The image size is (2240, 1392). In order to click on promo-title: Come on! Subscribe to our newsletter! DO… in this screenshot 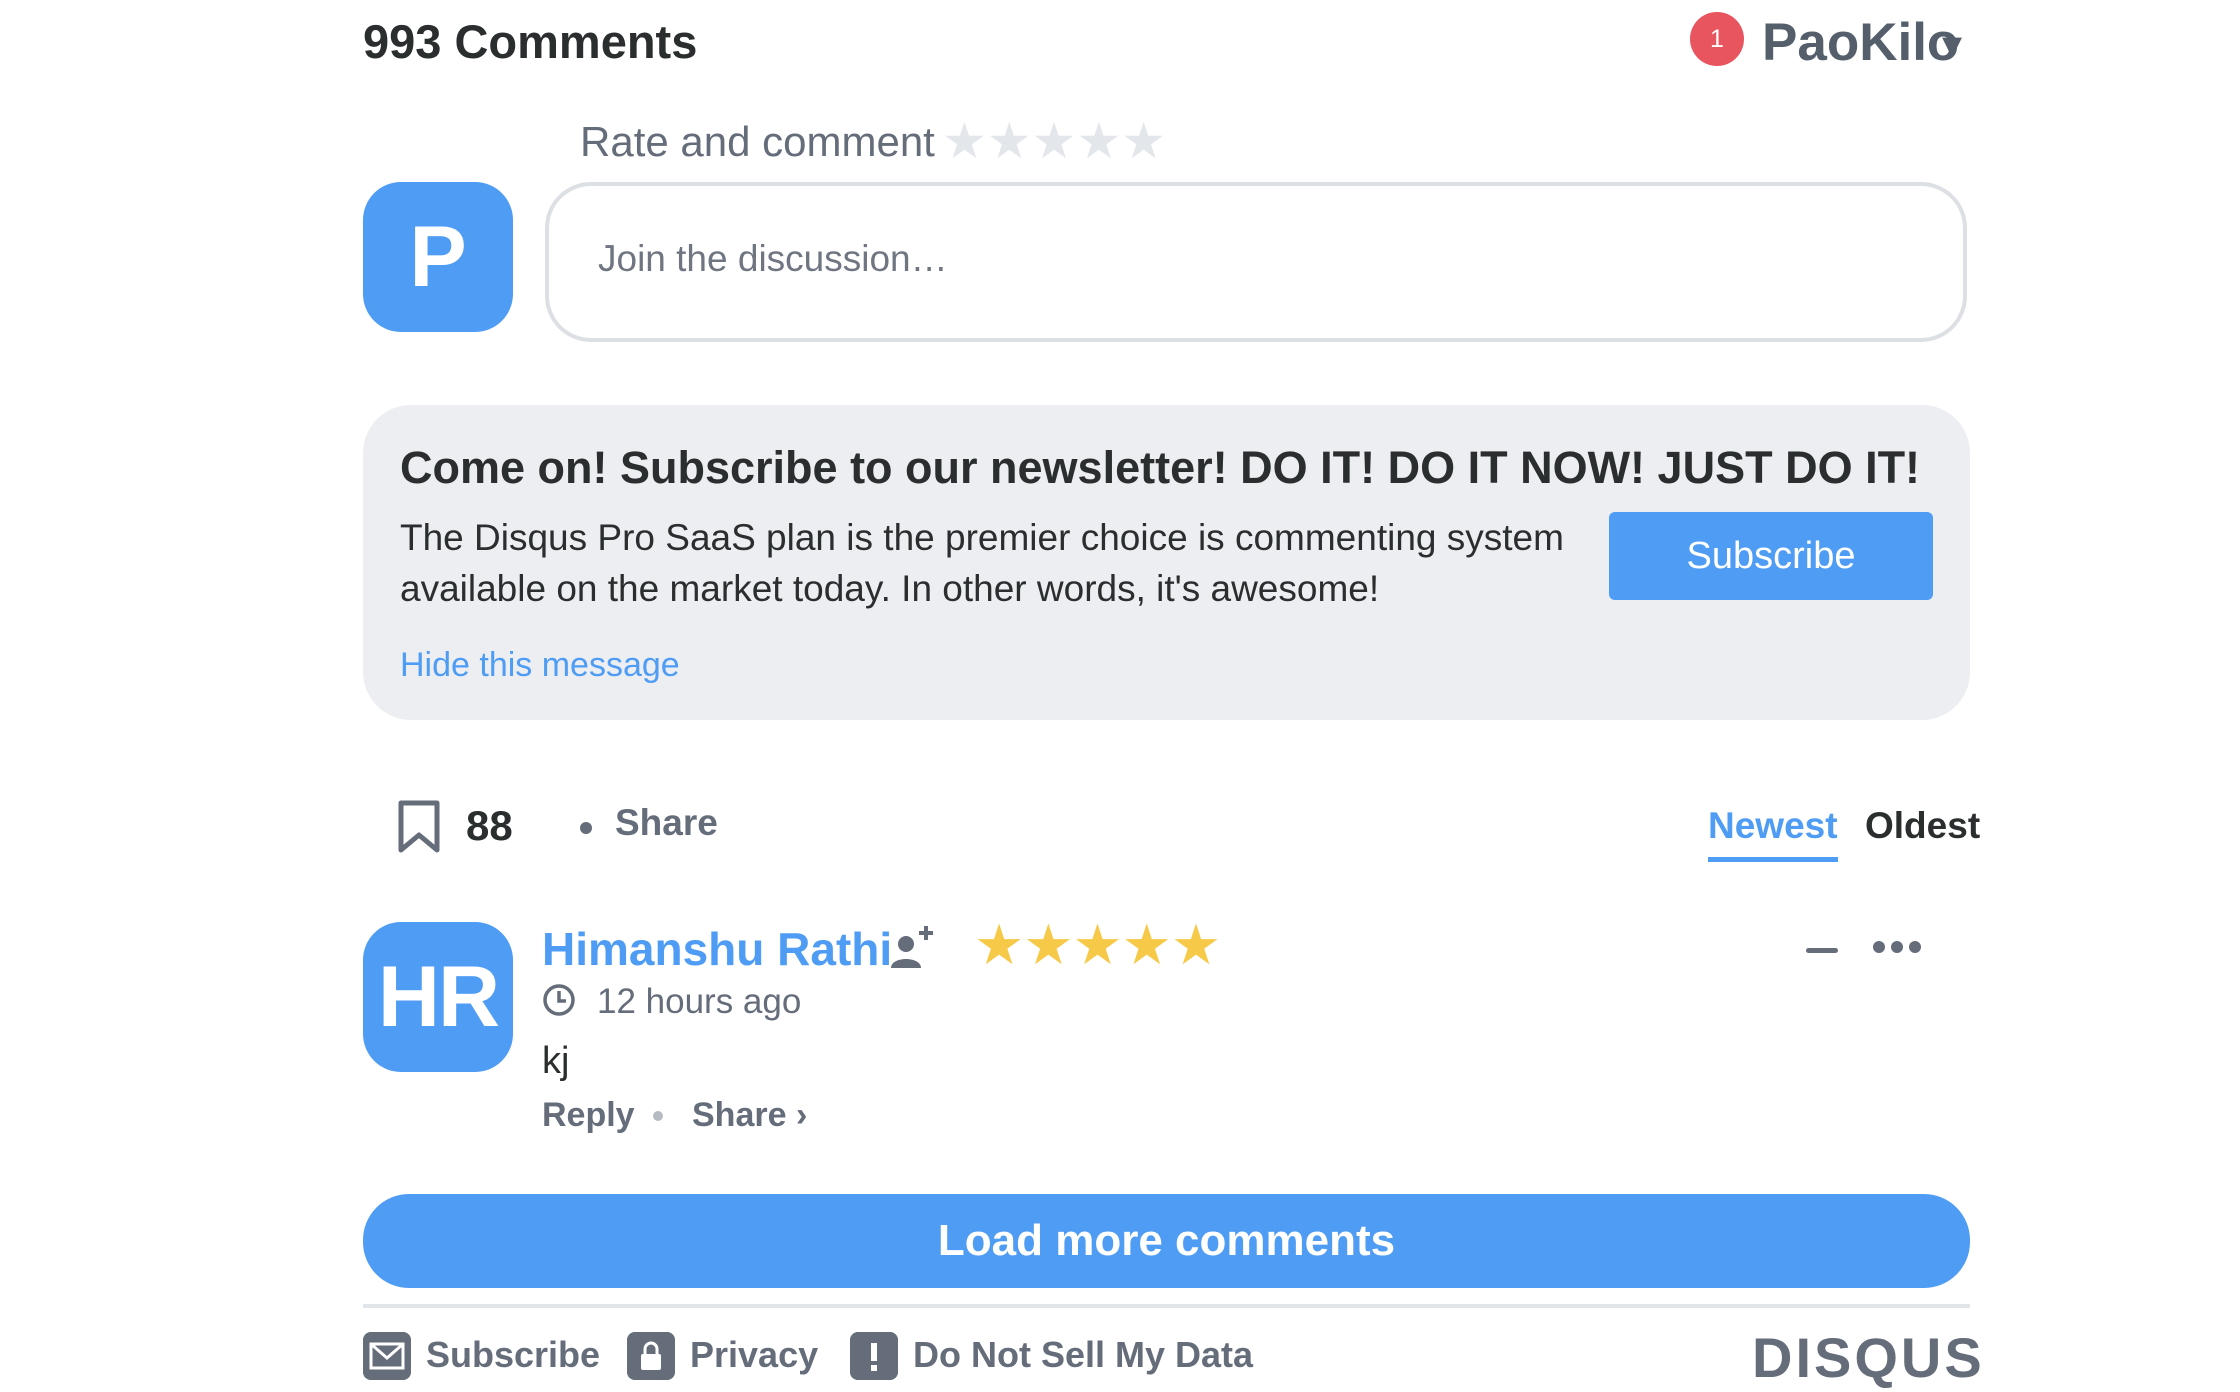, I will do `click(1160, 467)`.